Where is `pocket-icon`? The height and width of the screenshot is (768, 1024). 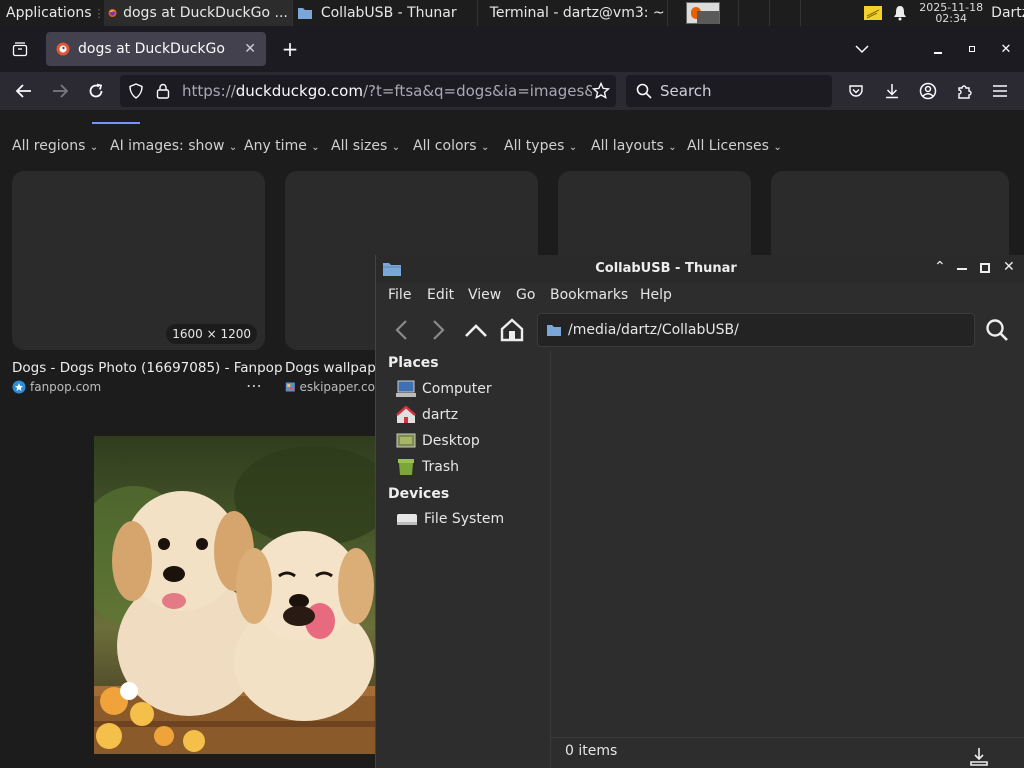 pocket-icon is located at coordinates (856, 91).